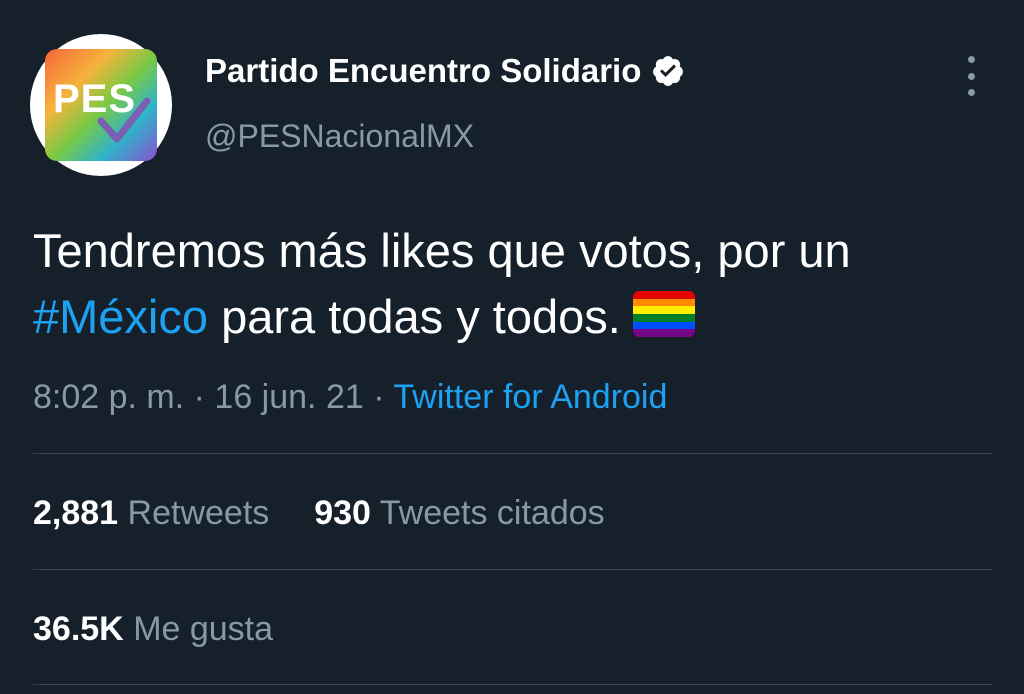  What do you see at coordinates (198, 513) in the screenshot?
I see `retweets-label: Retweets` at bounding box center [198, 513].